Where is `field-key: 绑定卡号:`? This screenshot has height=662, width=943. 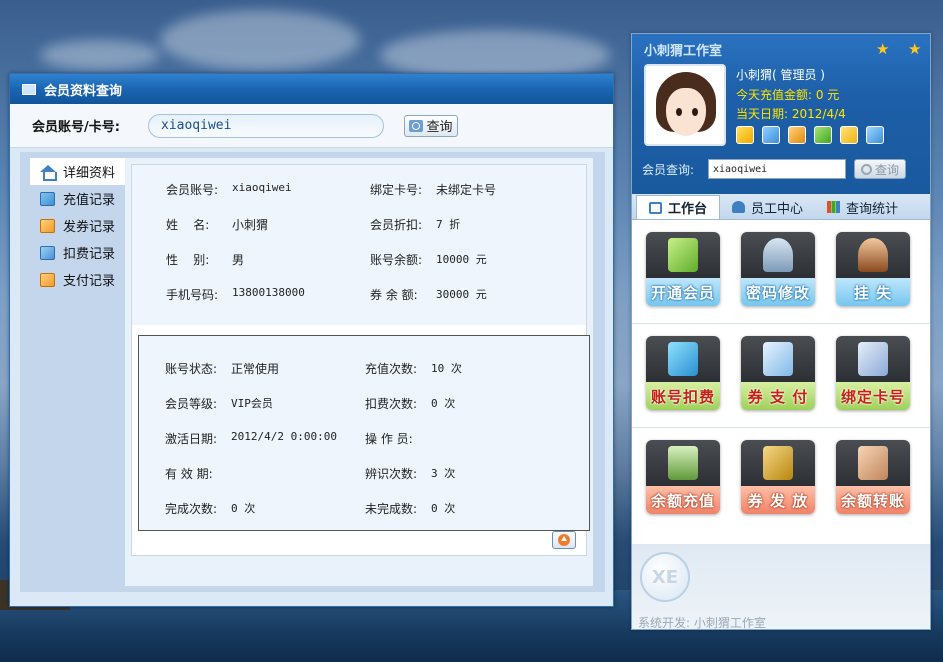
field-key: 绑定卡号: is located at coordinates (396, 190).